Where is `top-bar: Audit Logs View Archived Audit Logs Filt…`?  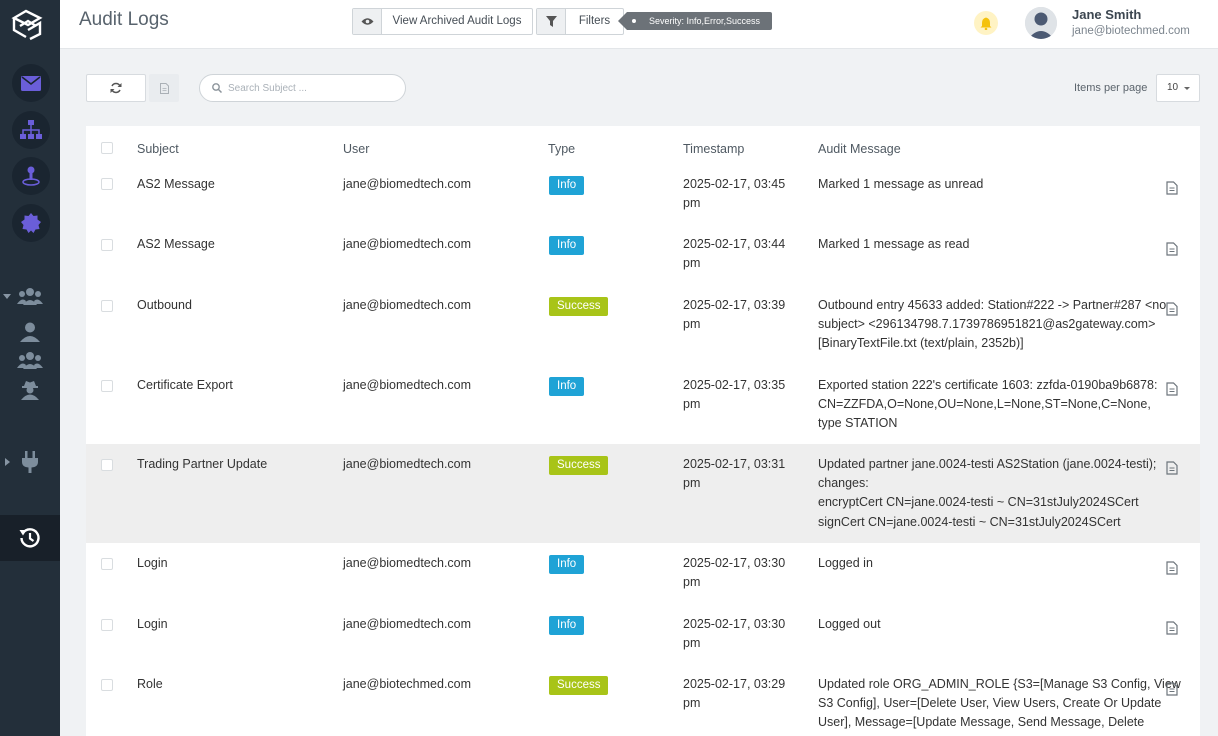
top-bar: Audit Logs View Archived Audit Logs Filt… is located at coordinates (639, 24).